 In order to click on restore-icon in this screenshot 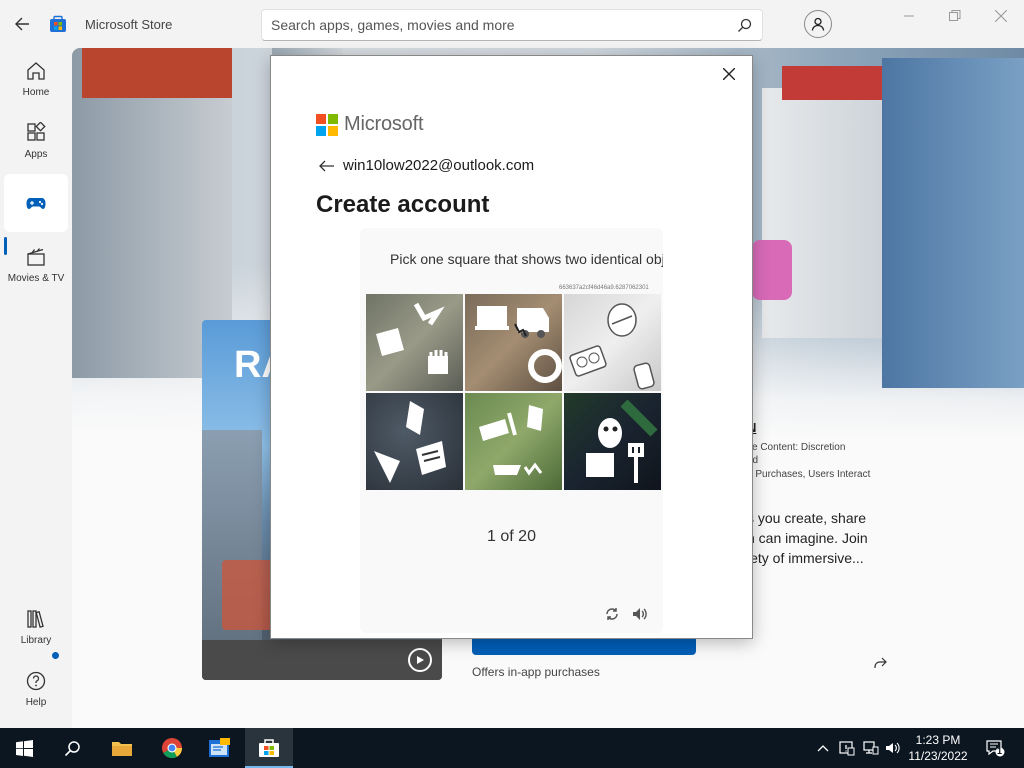, I will do `click(955, 15)`.